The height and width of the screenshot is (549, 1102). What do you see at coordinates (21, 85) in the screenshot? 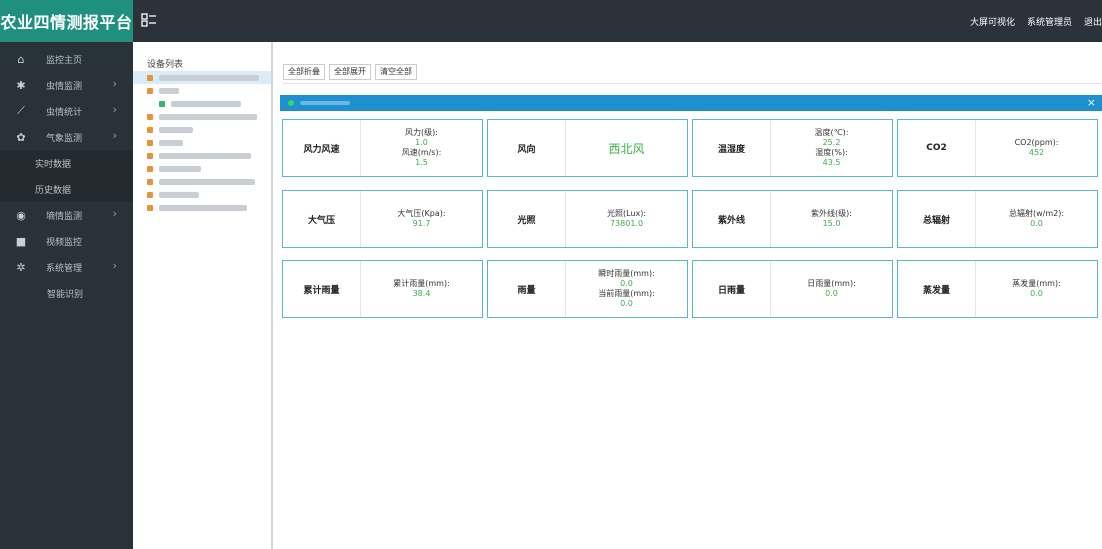
I see `insect-icon: ✱` at bounding box center [21, 85].